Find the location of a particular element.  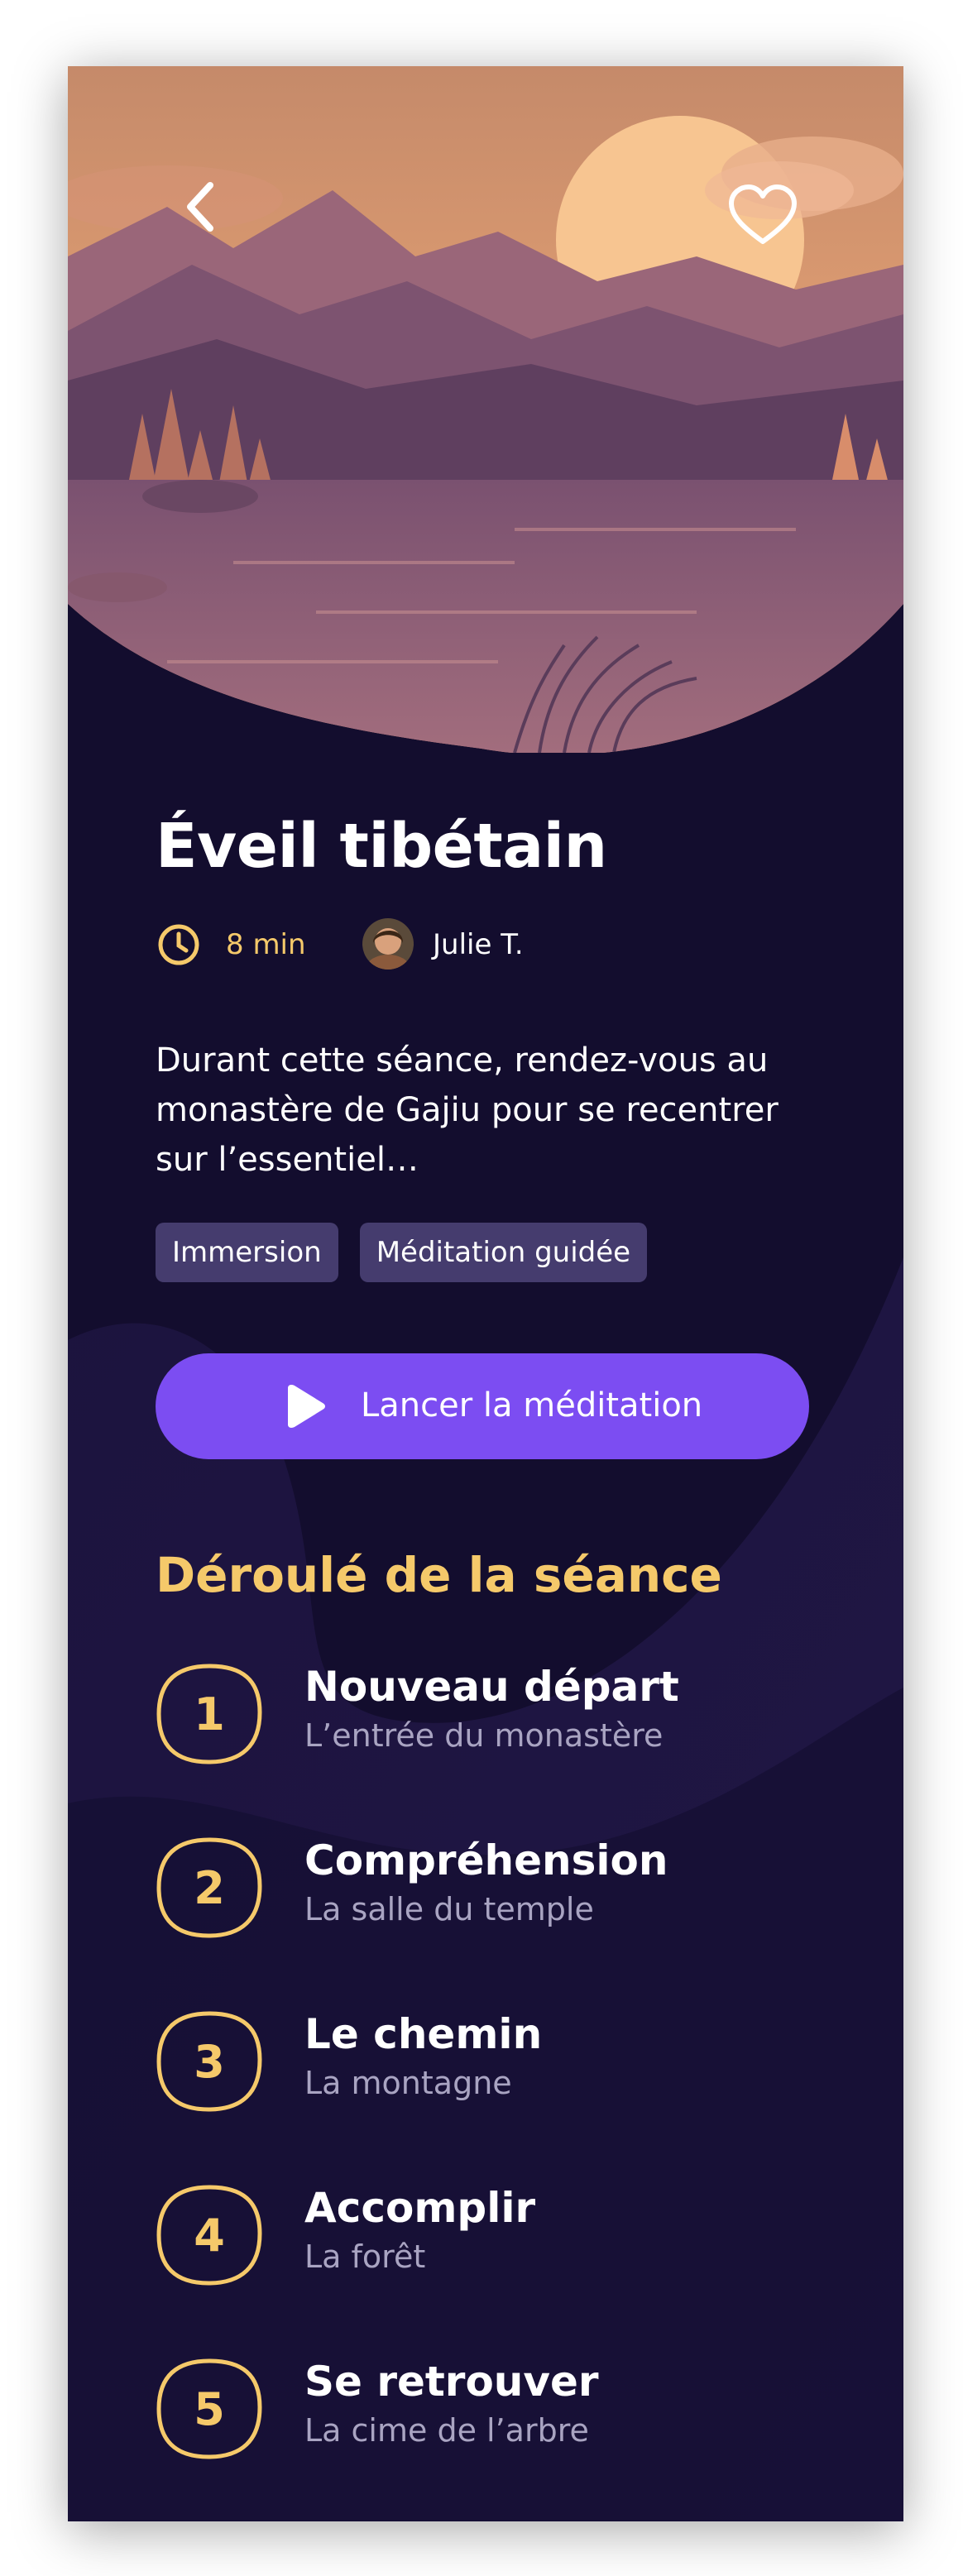

step-title: Accomplir is located at coordinates (420, 2208).